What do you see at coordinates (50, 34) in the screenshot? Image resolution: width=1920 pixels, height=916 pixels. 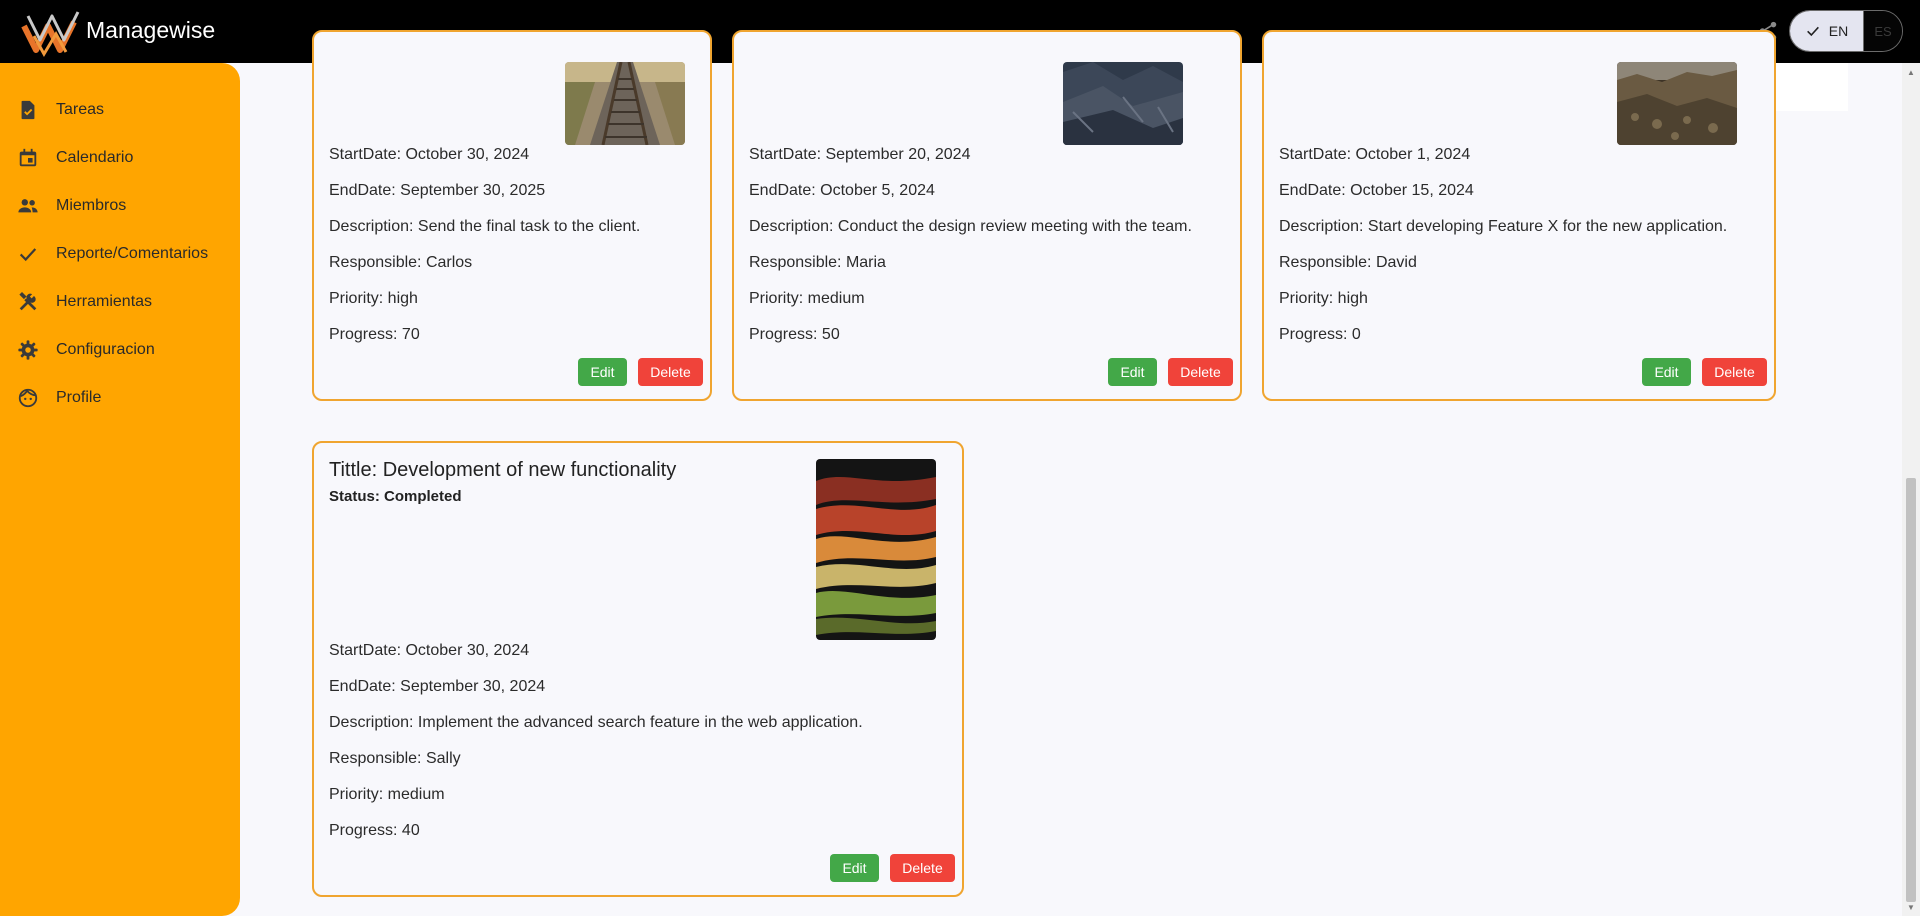 I see `logo-icon` at bounding box center [50, 34].